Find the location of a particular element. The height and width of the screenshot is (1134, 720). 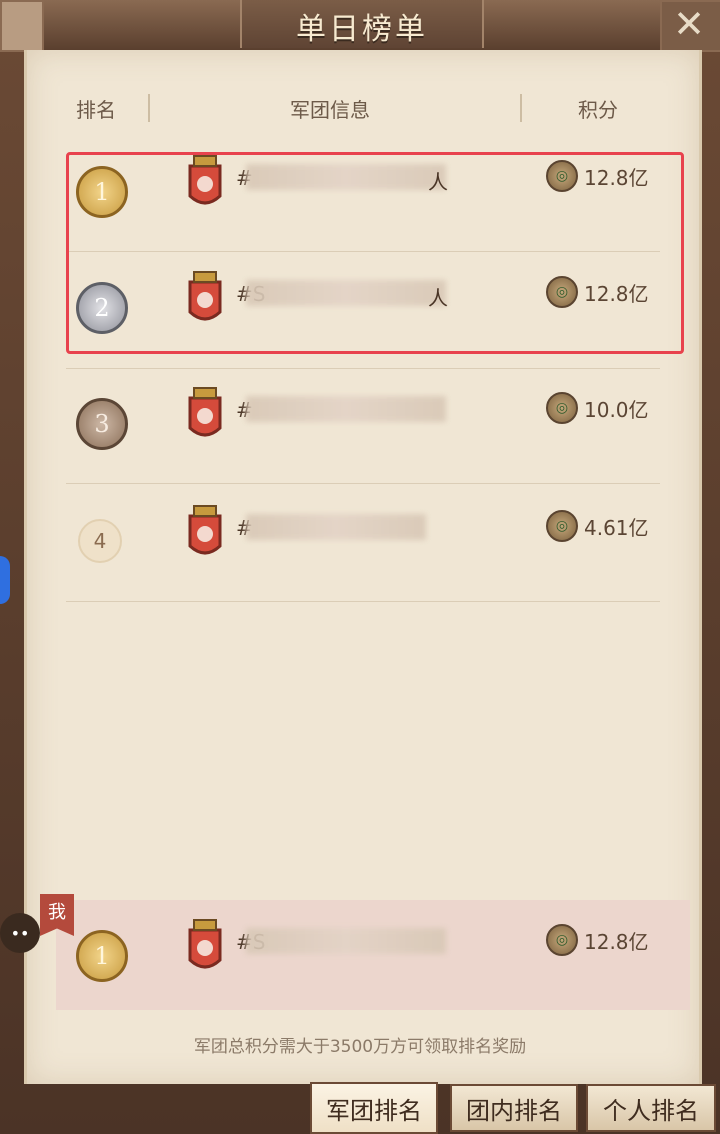

tab-guild-ranking: 军团排名 is located at coordinates (374, 1108).